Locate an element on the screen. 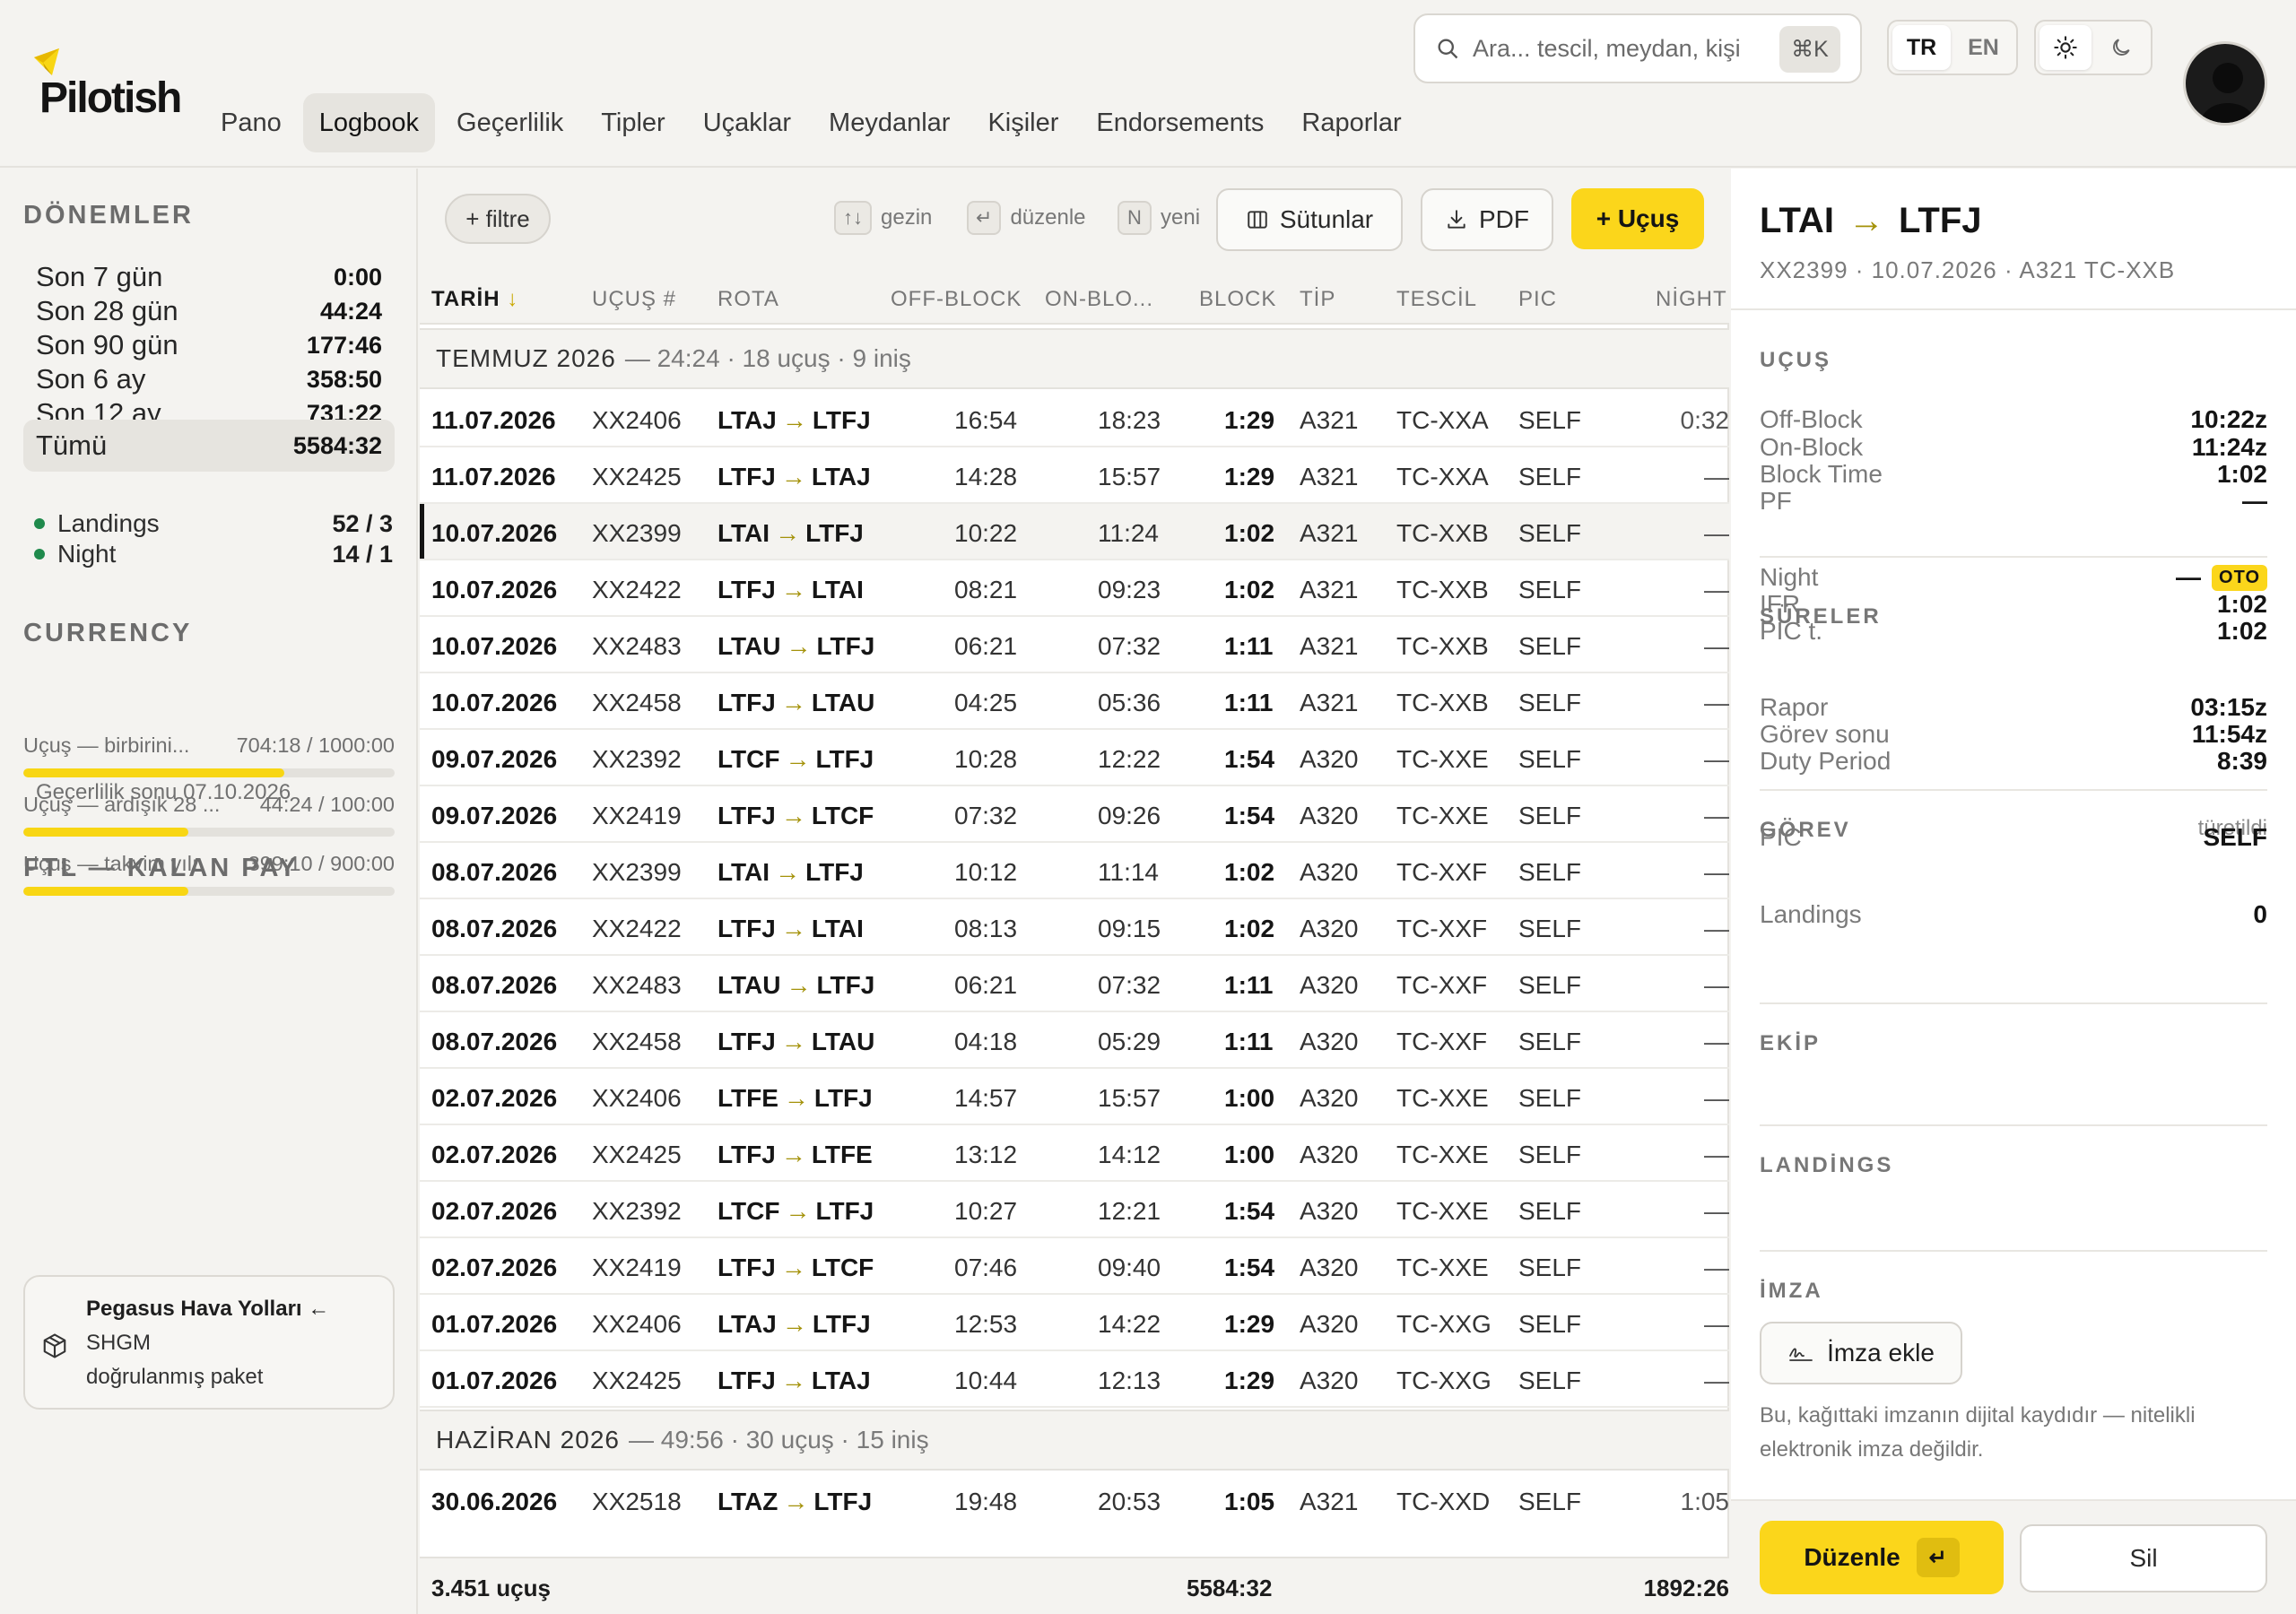  col-reg-header: TESCİL is located at coordinates (1436, 299).